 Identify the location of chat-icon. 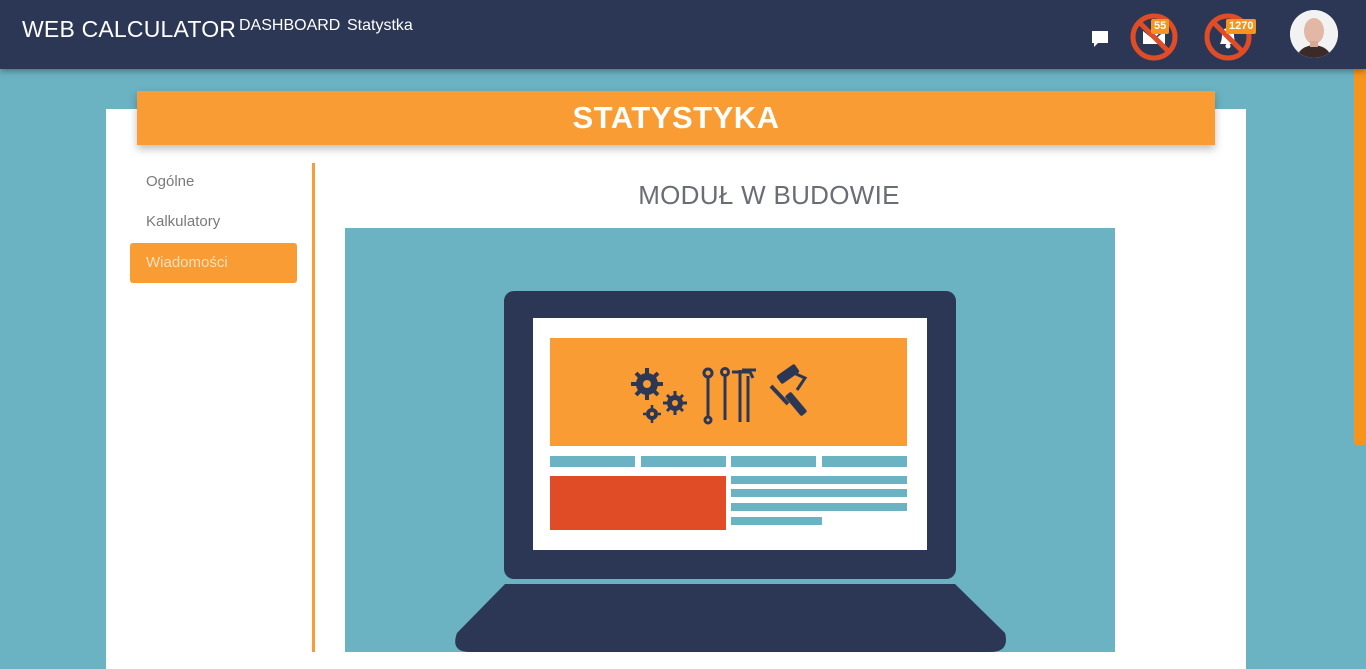
(1100, 39).